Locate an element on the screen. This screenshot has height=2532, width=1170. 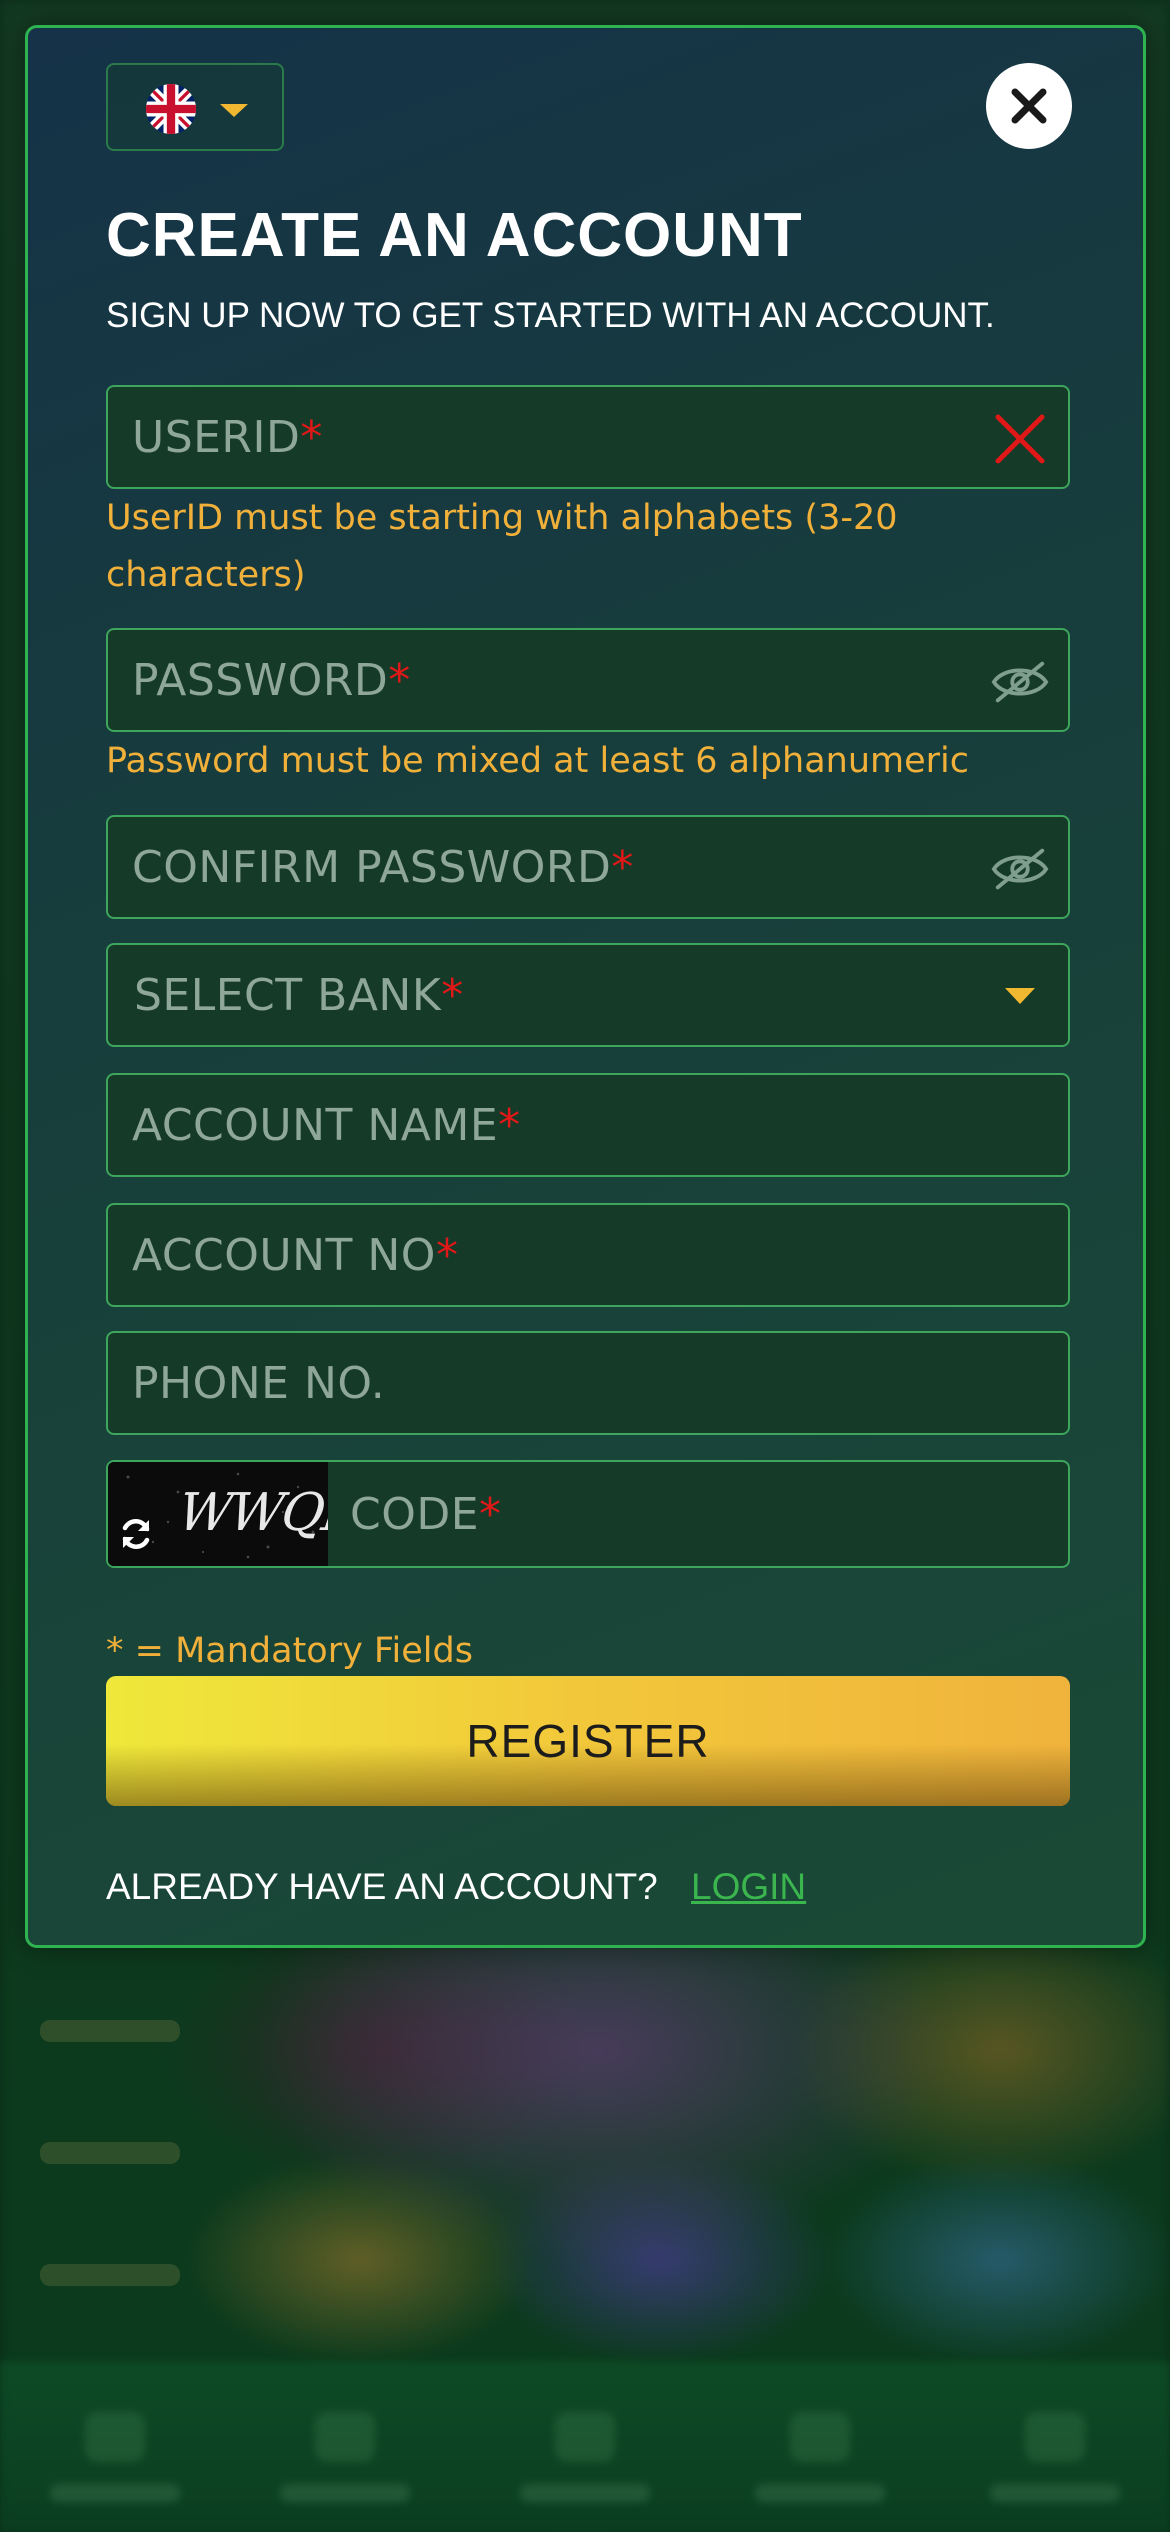
account-no-field: ACCOUNT NO * is located at coordinates (588, 1255).